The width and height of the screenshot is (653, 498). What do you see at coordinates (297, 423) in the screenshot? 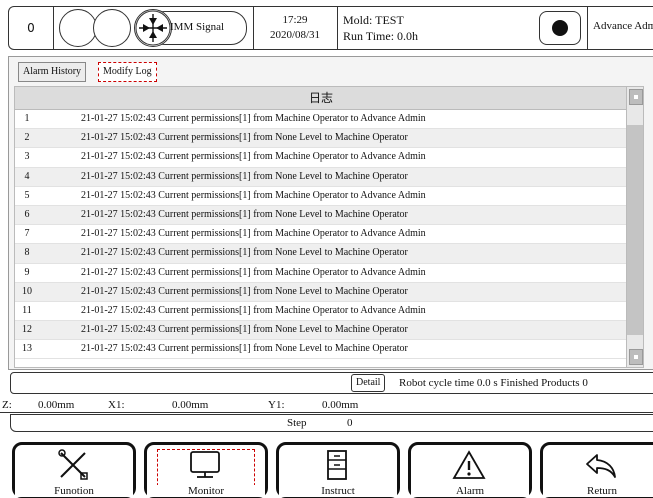
I see `step-label: Step` at bounding box center [297, 423].